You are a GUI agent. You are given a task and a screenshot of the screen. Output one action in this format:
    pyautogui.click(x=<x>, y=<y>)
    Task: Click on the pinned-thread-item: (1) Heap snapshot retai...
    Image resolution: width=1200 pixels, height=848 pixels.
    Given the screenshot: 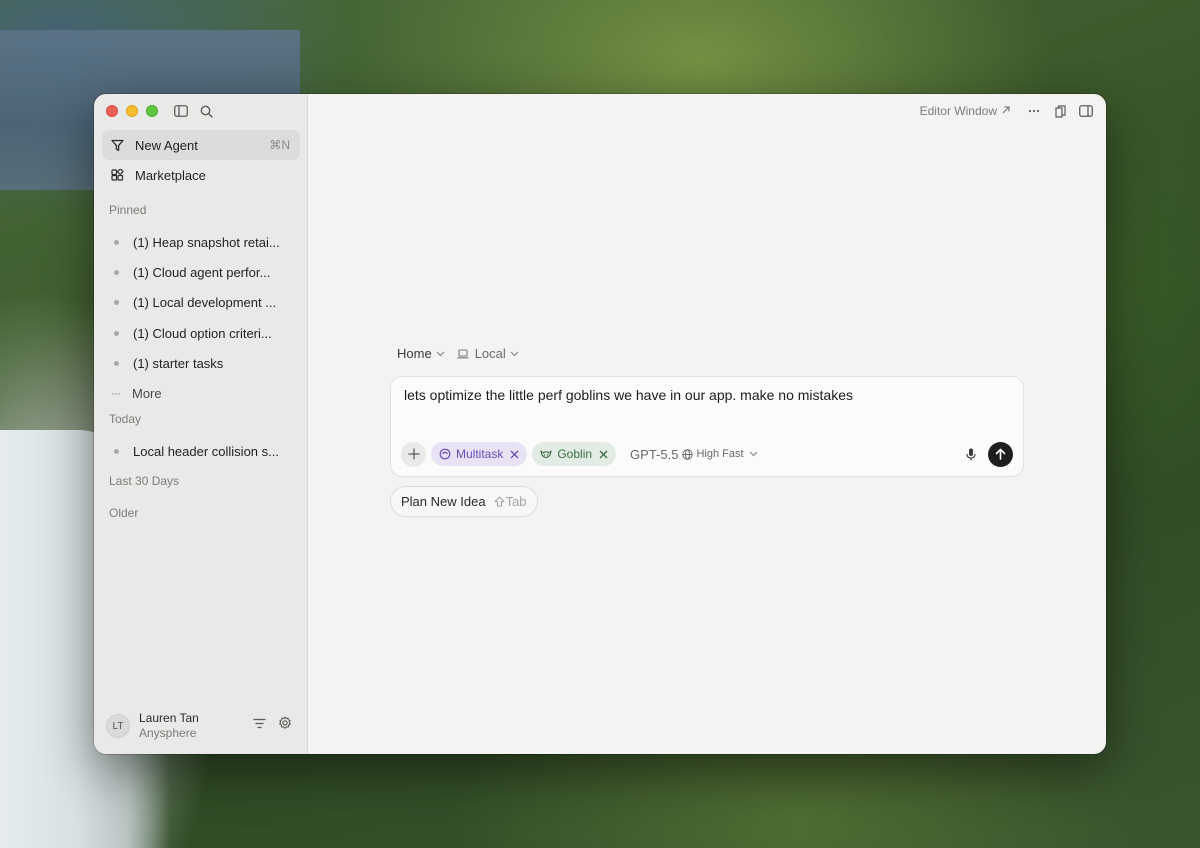 What is the action you would take?
    pyautogui.click(x=201, y=242)
    